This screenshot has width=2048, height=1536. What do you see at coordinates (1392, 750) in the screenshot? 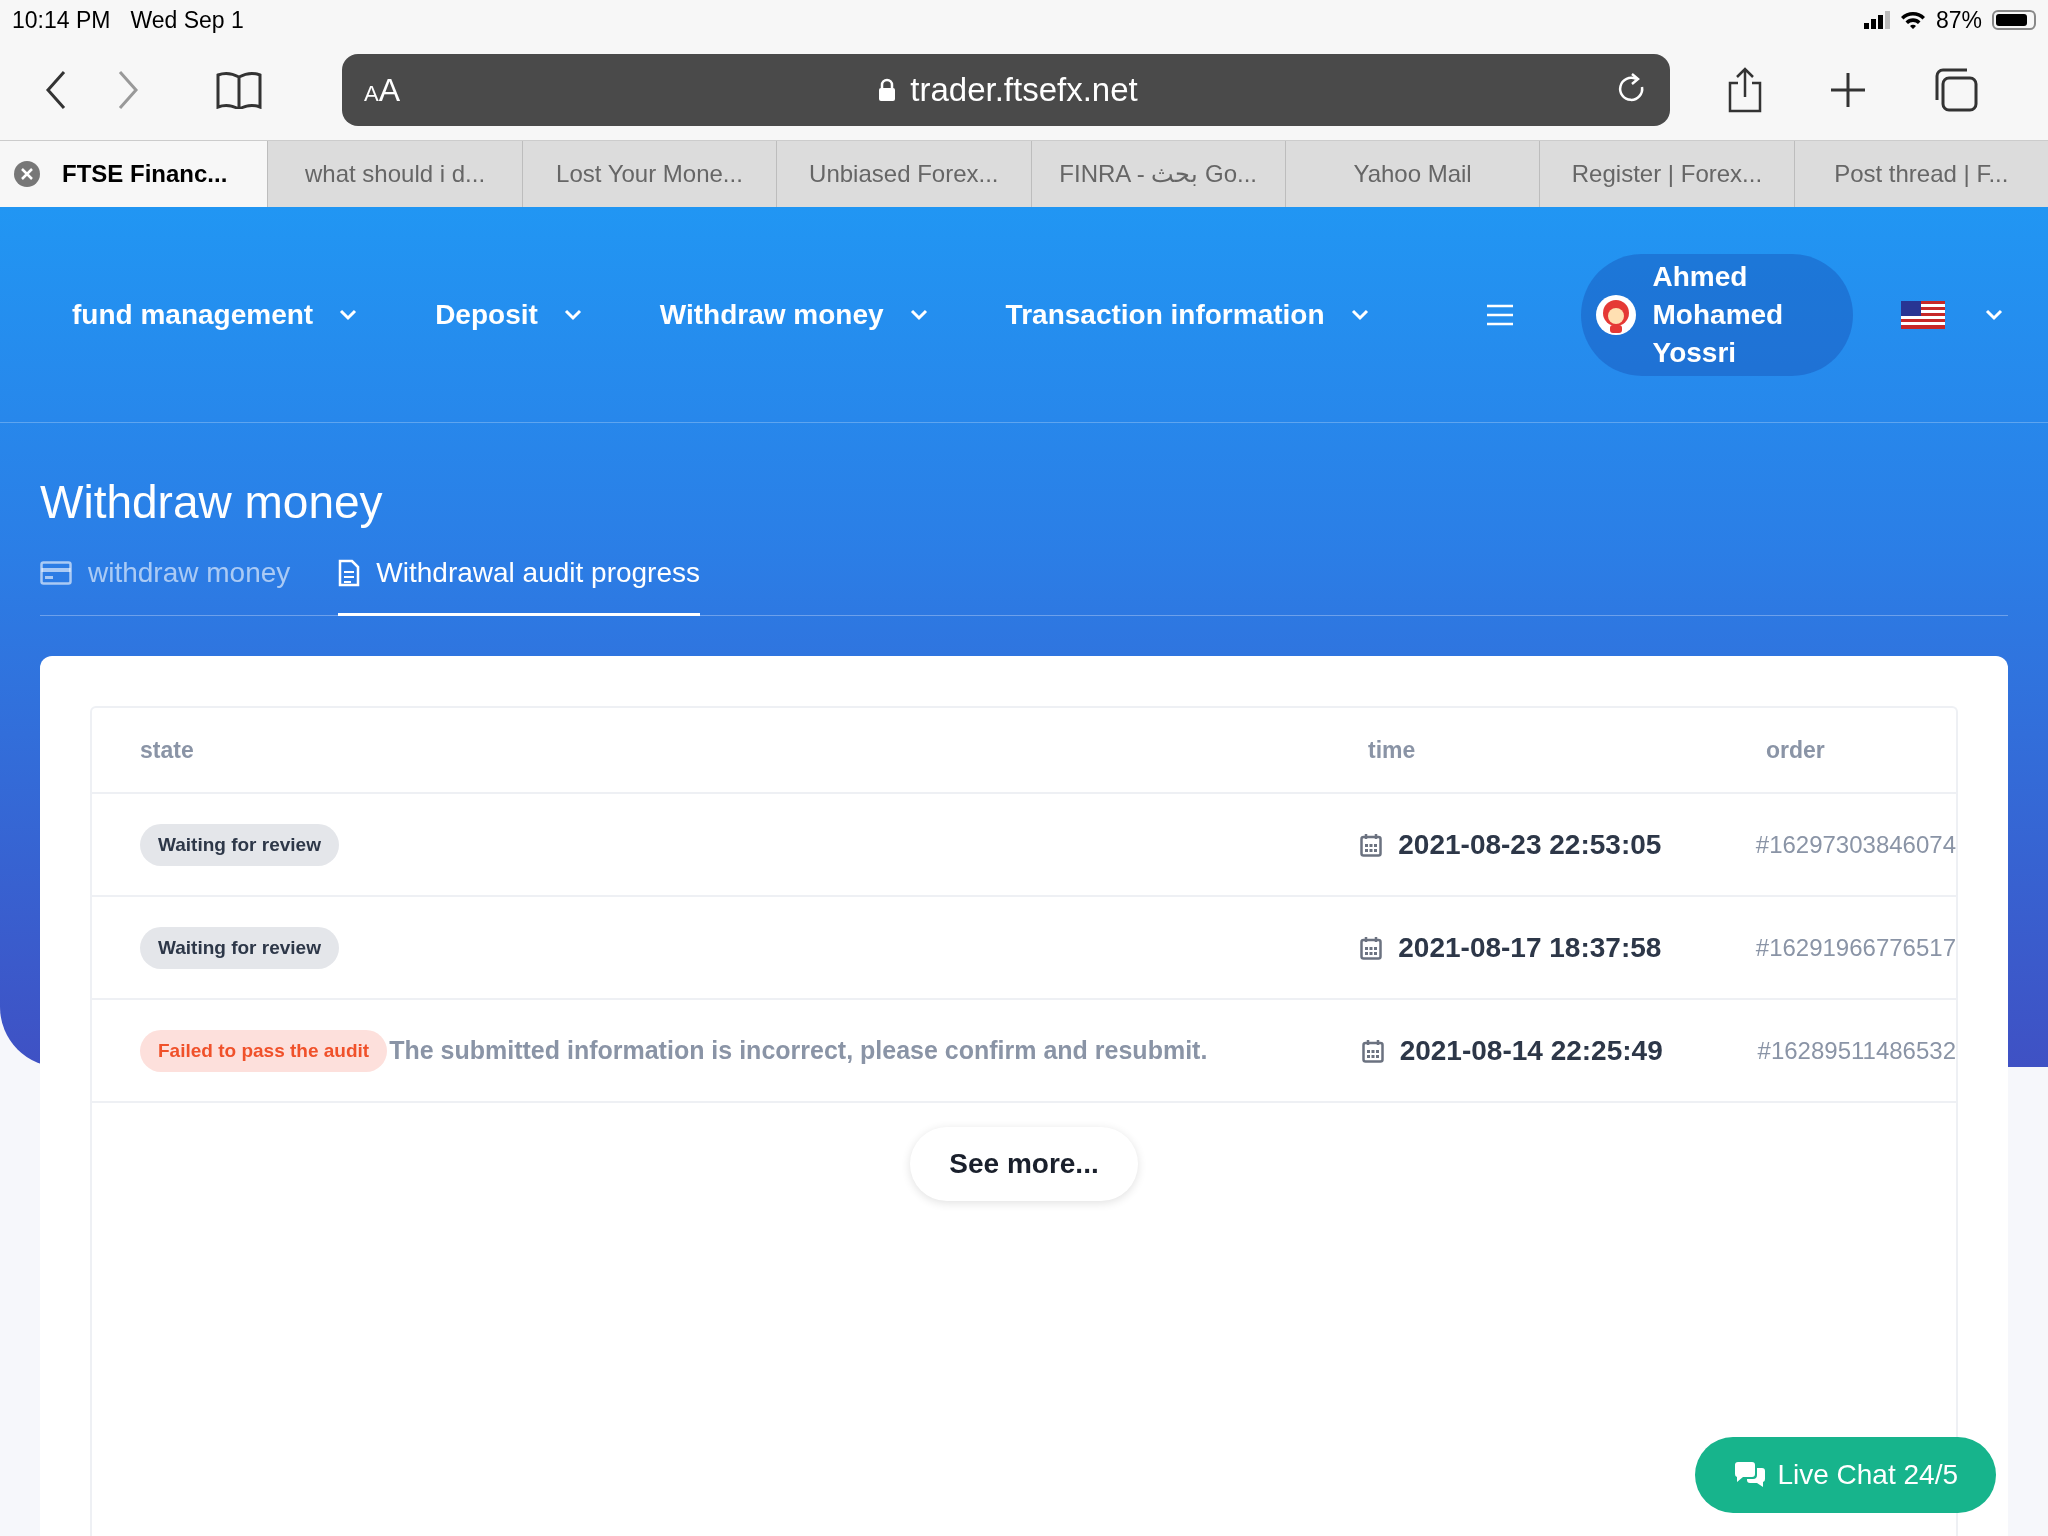
I see `column-header: time` at bounding box center [1392, 750].